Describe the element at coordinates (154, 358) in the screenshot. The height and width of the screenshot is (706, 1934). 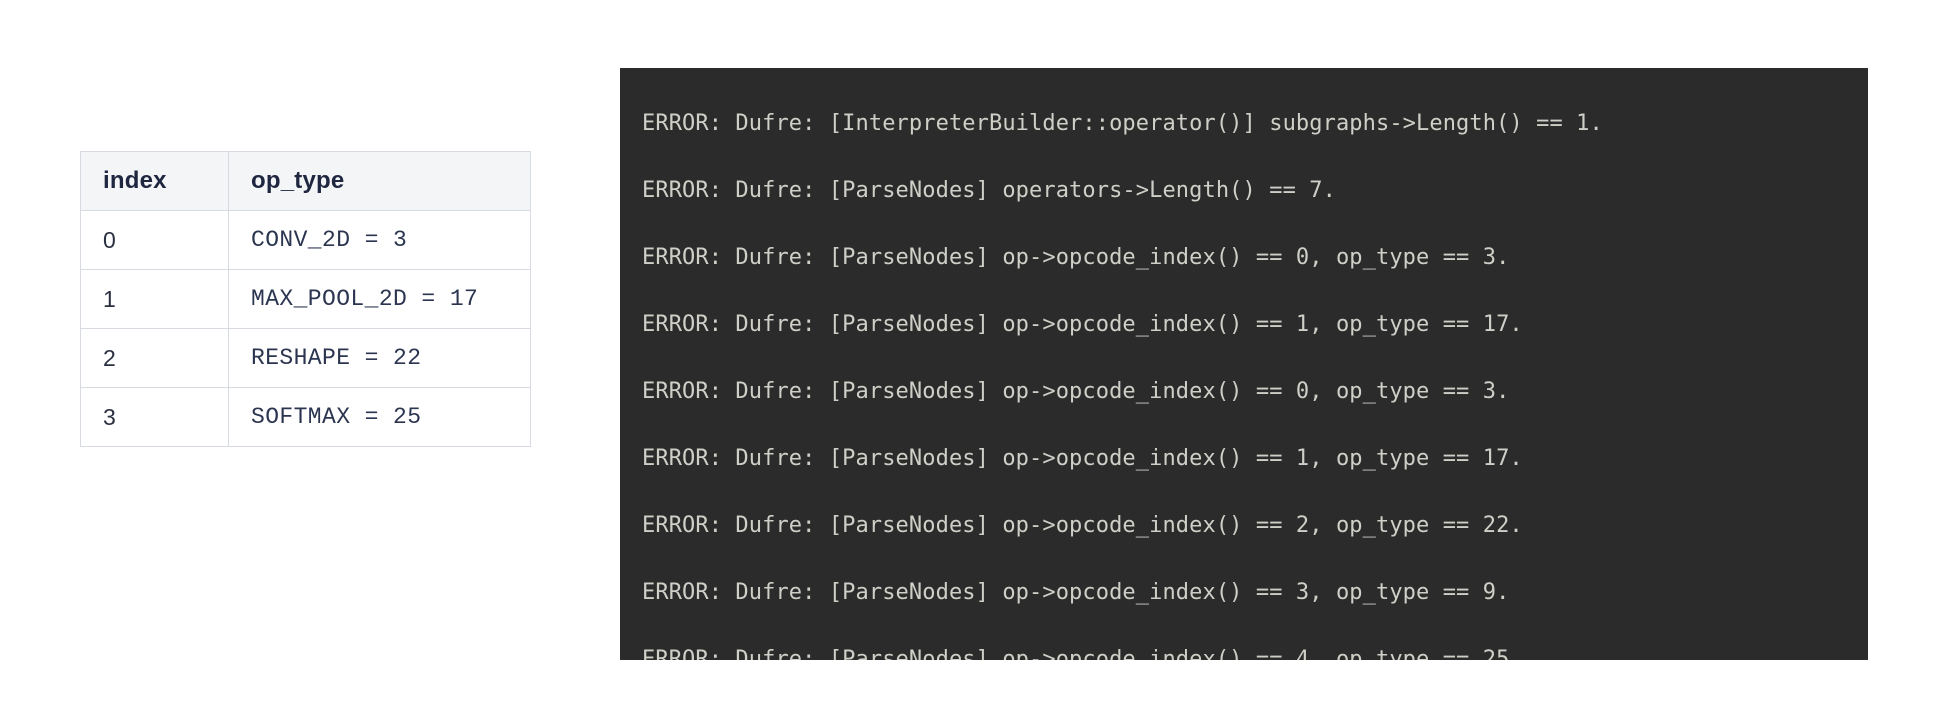
I see `cell-index: 2` at that location.